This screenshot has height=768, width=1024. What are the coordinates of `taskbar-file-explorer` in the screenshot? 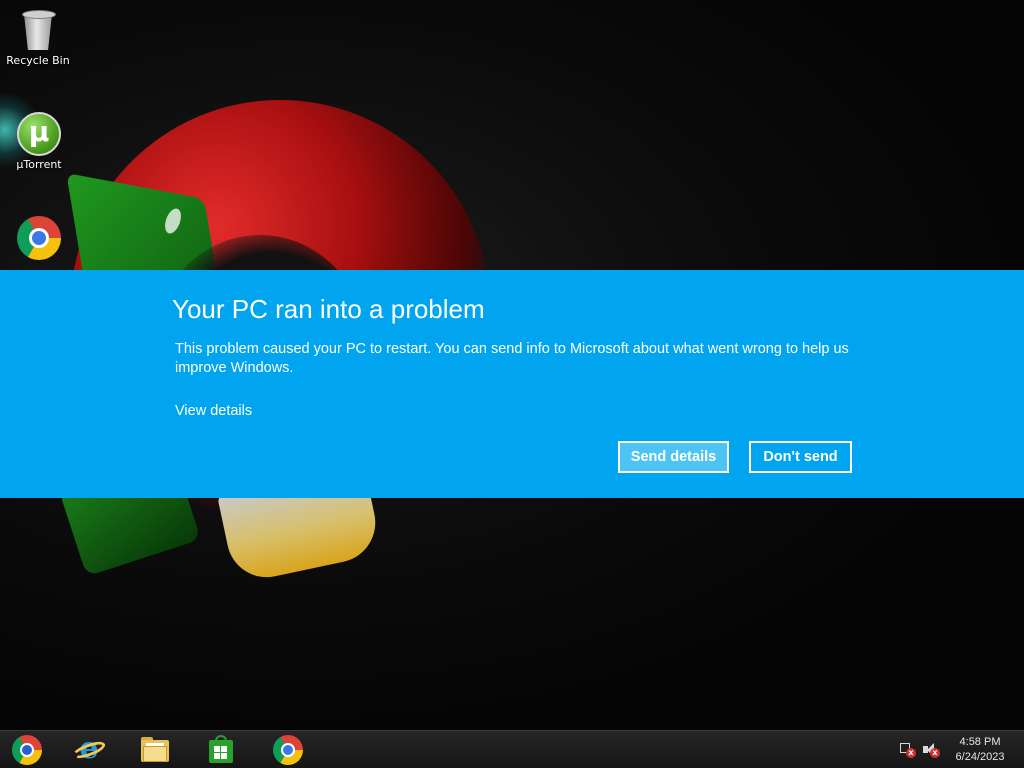 It's located at (155, 750).